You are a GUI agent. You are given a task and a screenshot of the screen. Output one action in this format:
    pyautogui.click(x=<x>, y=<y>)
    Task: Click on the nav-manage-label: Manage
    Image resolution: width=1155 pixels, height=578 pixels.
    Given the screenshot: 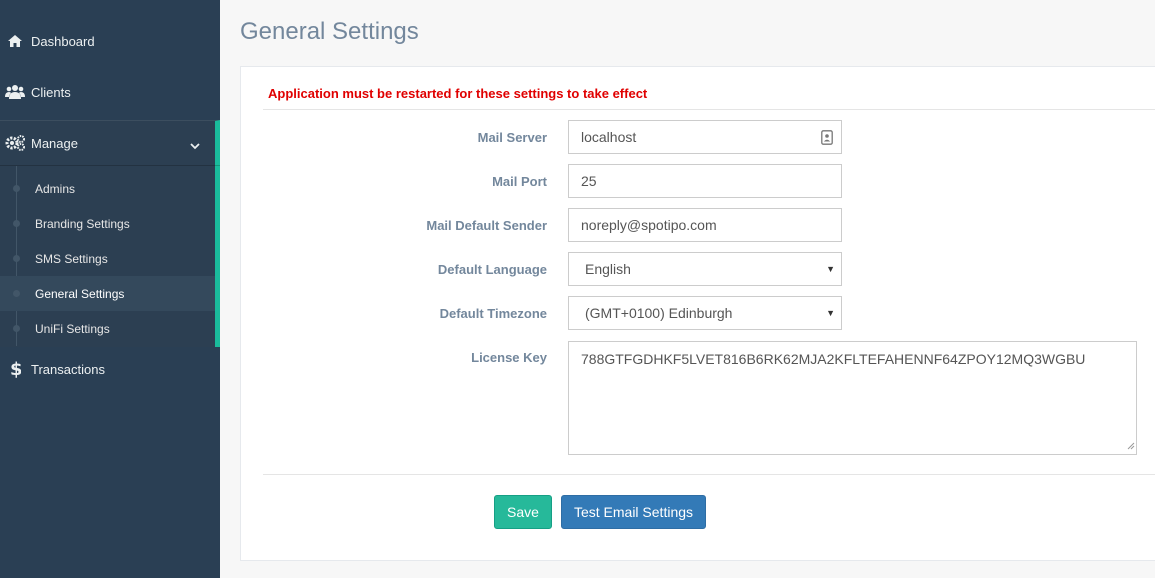 What is the action you would take?
    pyautogui.click(x=54, y=143)
    